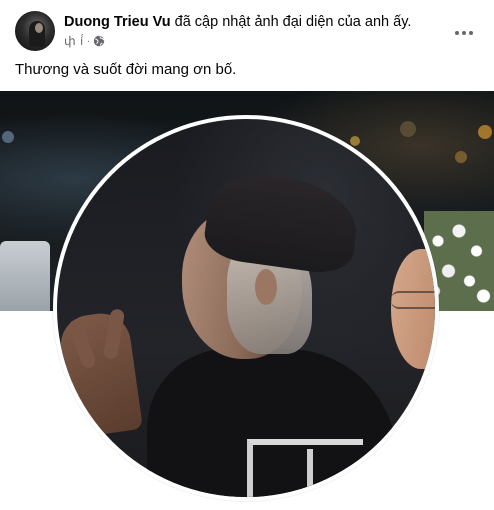 Image resolution: width=494 pixels, height=510 pixels. I want to click on post-action-text: đã cập nhật ảnh đại diện của anh ấy., so click(293, 22).